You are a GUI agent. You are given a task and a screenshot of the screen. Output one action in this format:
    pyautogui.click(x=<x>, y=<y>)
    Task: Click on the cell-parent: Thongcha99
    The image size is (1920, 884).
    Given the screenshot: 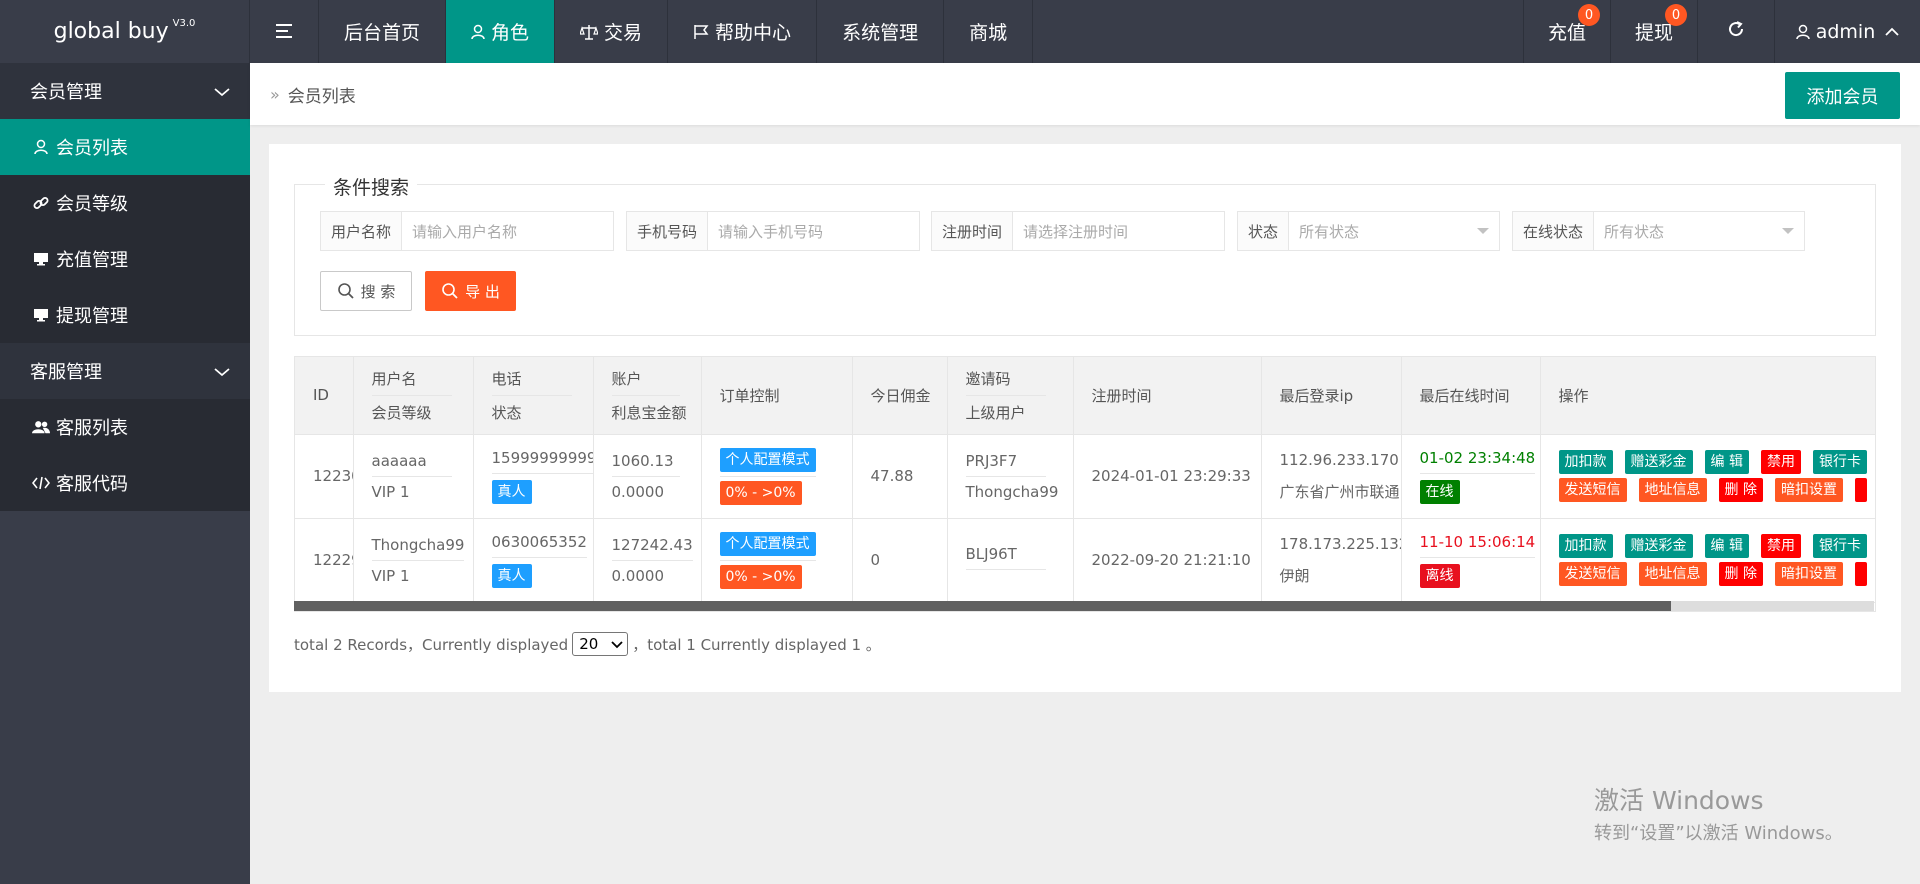 What is the action you would take?
    pyautogui.click(x=1012, y=491)
    